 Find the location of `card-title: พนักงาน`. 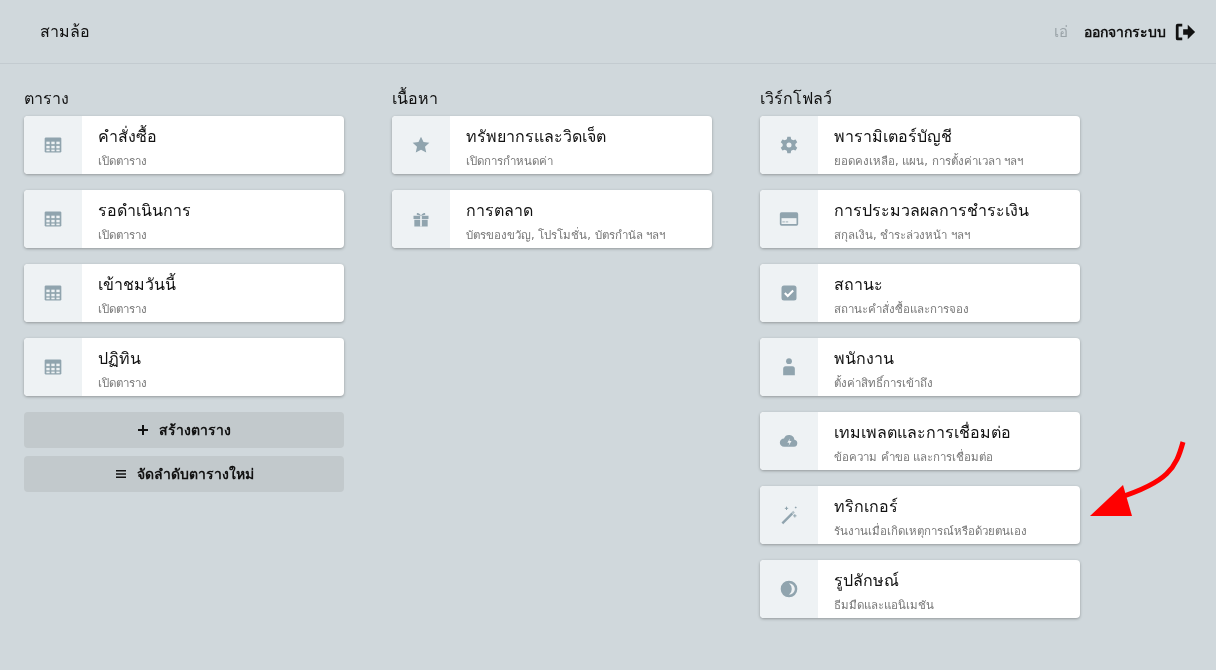

card-title: พนักงาน is located at coordinates (864, 359).